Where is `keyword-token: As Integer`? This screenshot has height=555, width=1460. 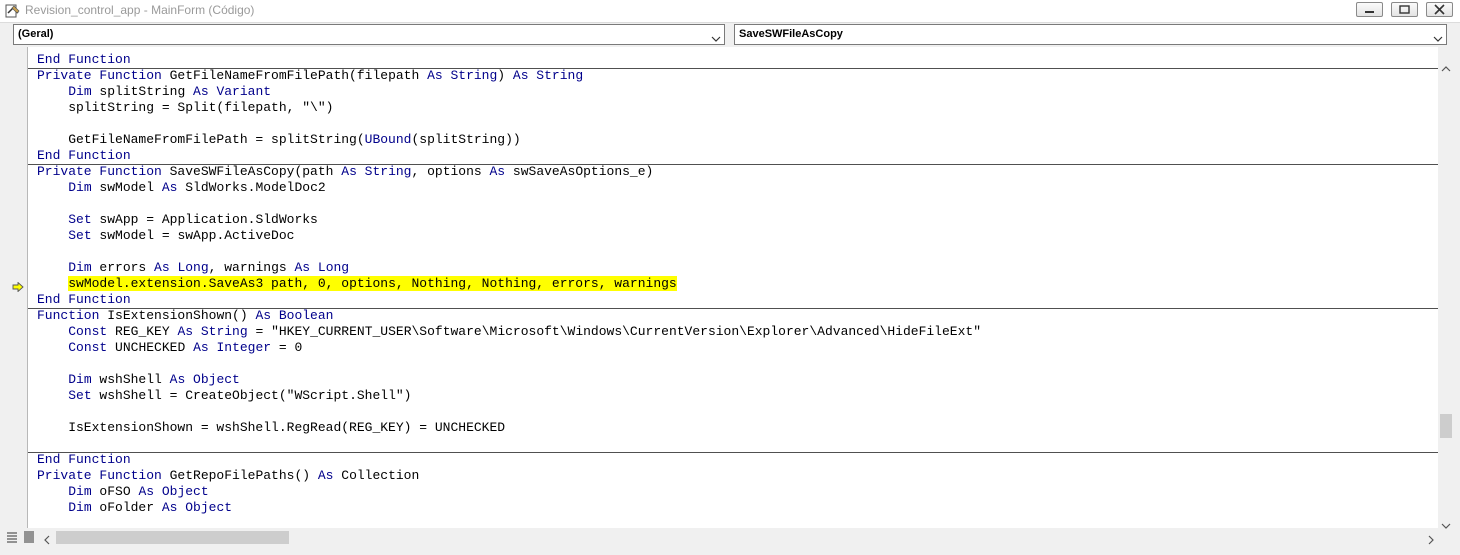
keyword-token: As Integer is located at coordinates (232, 347).